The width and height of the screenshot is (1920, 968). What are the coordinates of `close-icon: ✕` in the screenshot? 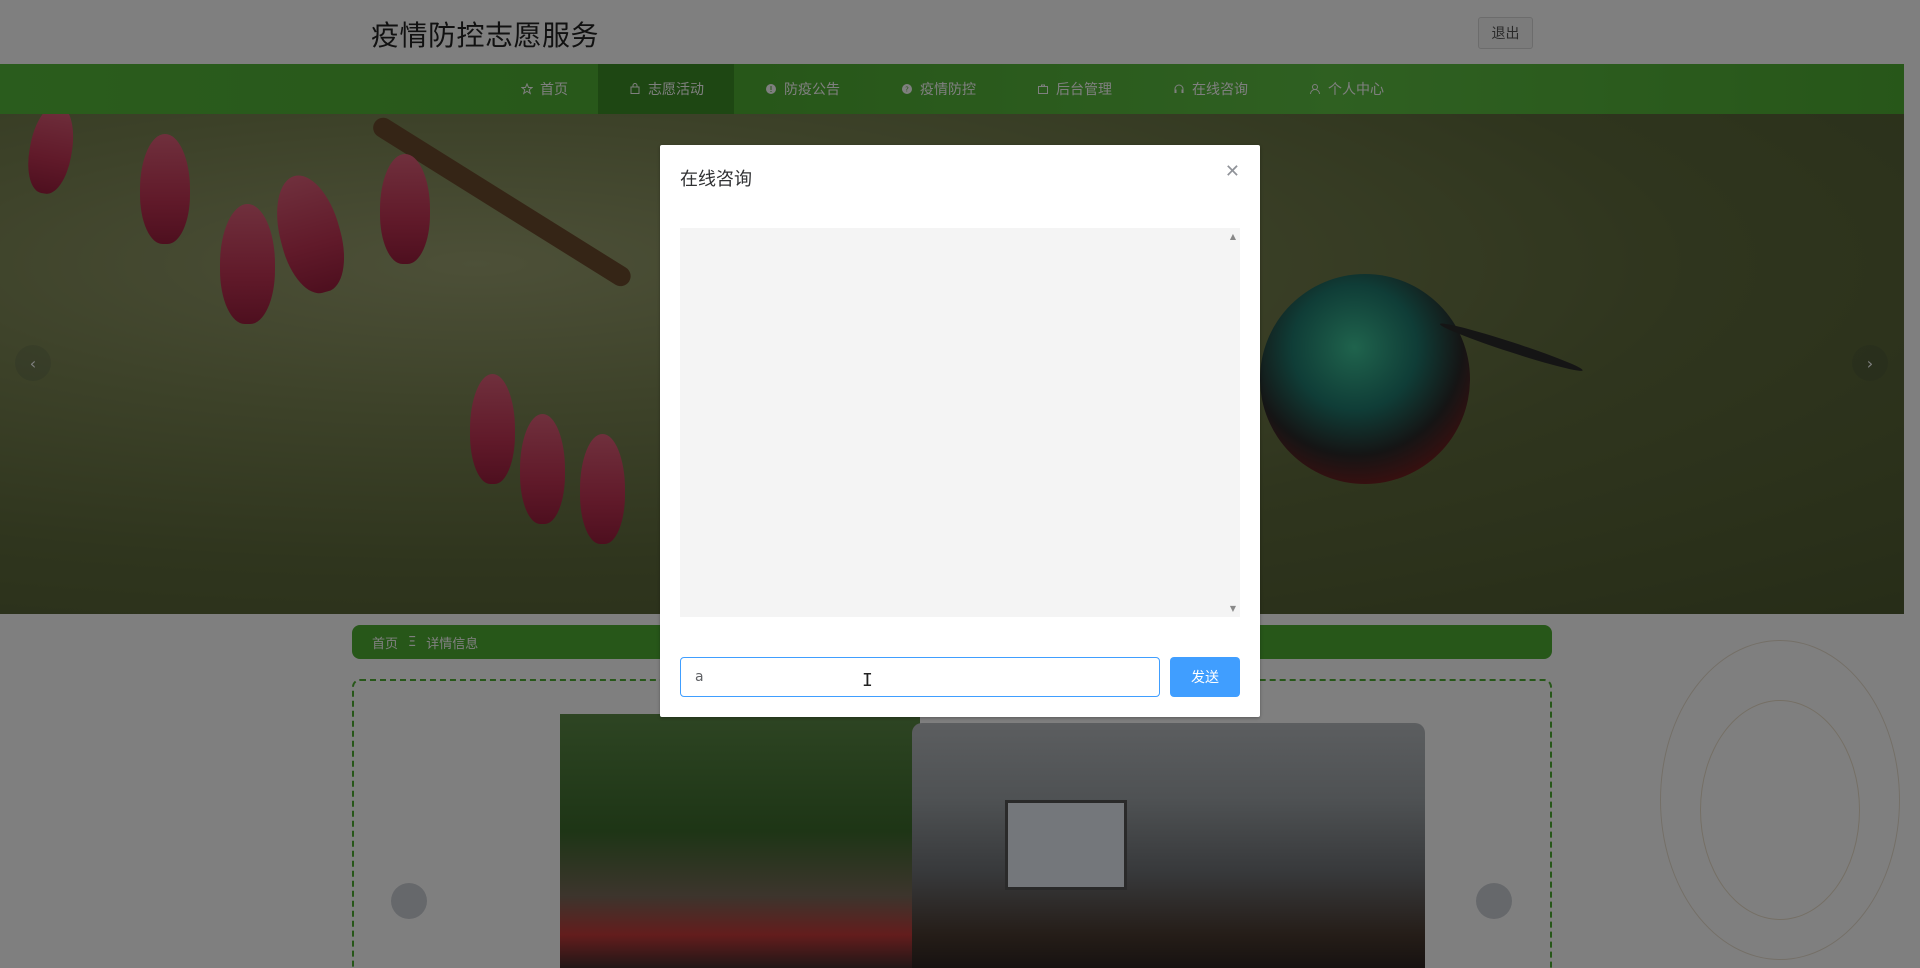 It's located at (1232, 172).